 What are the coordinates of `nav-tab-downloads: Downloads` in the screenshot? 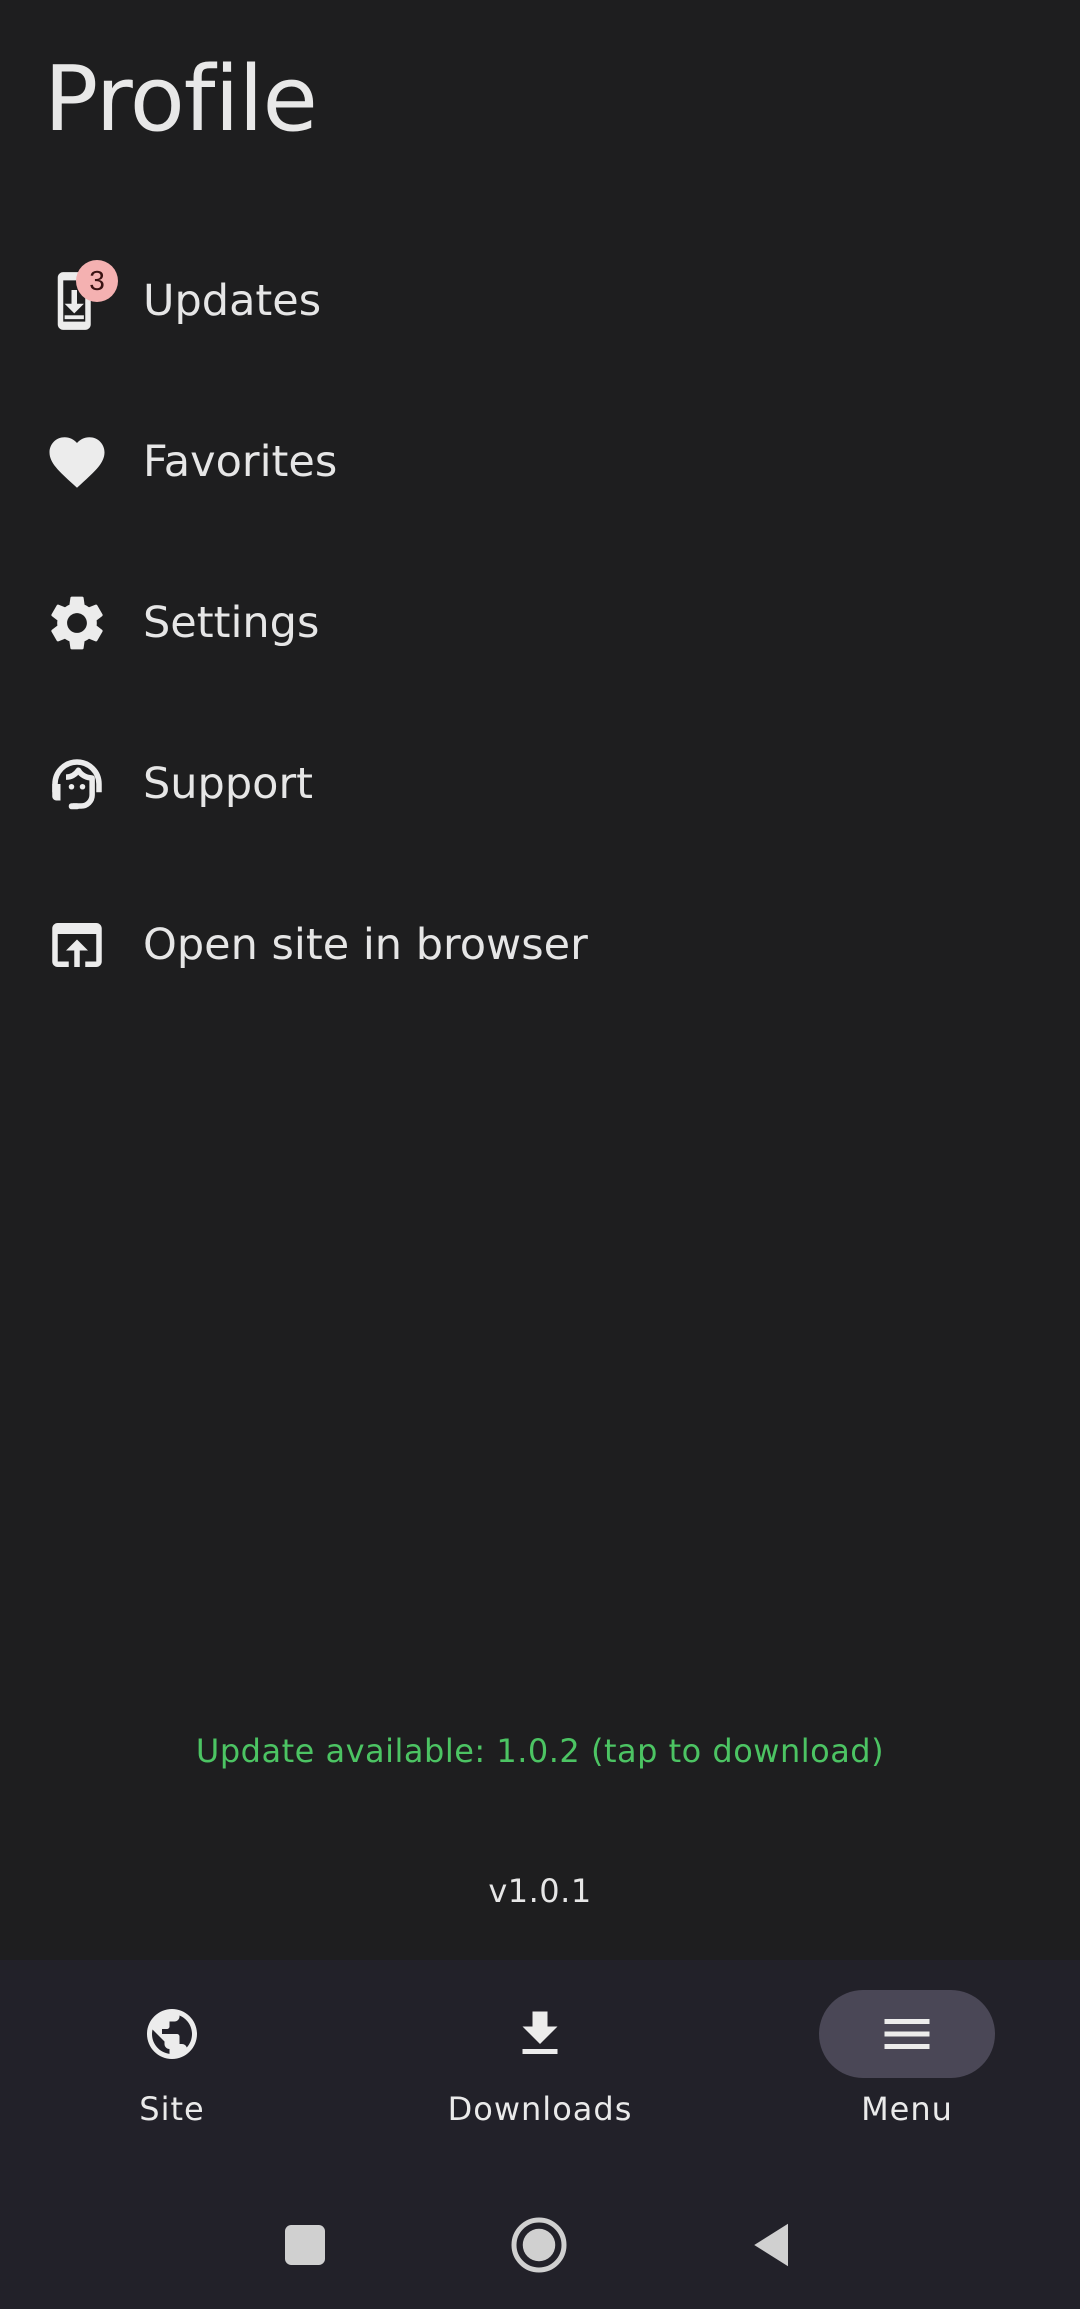 It's located at (540, 2075).